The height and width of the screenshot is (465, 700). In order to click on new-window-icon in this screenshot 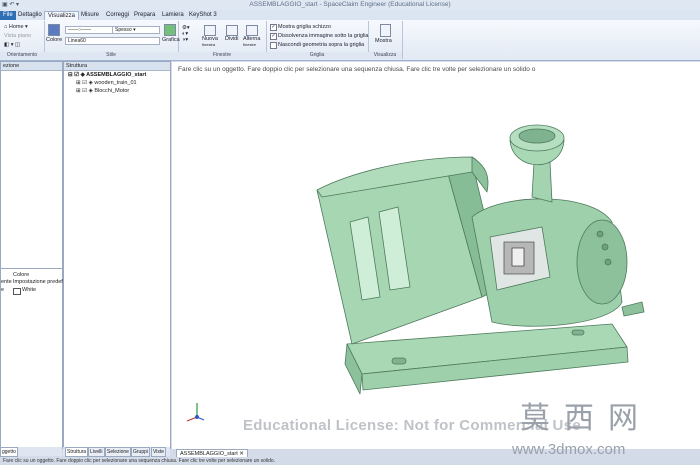, I will do `click(210, 30)`.